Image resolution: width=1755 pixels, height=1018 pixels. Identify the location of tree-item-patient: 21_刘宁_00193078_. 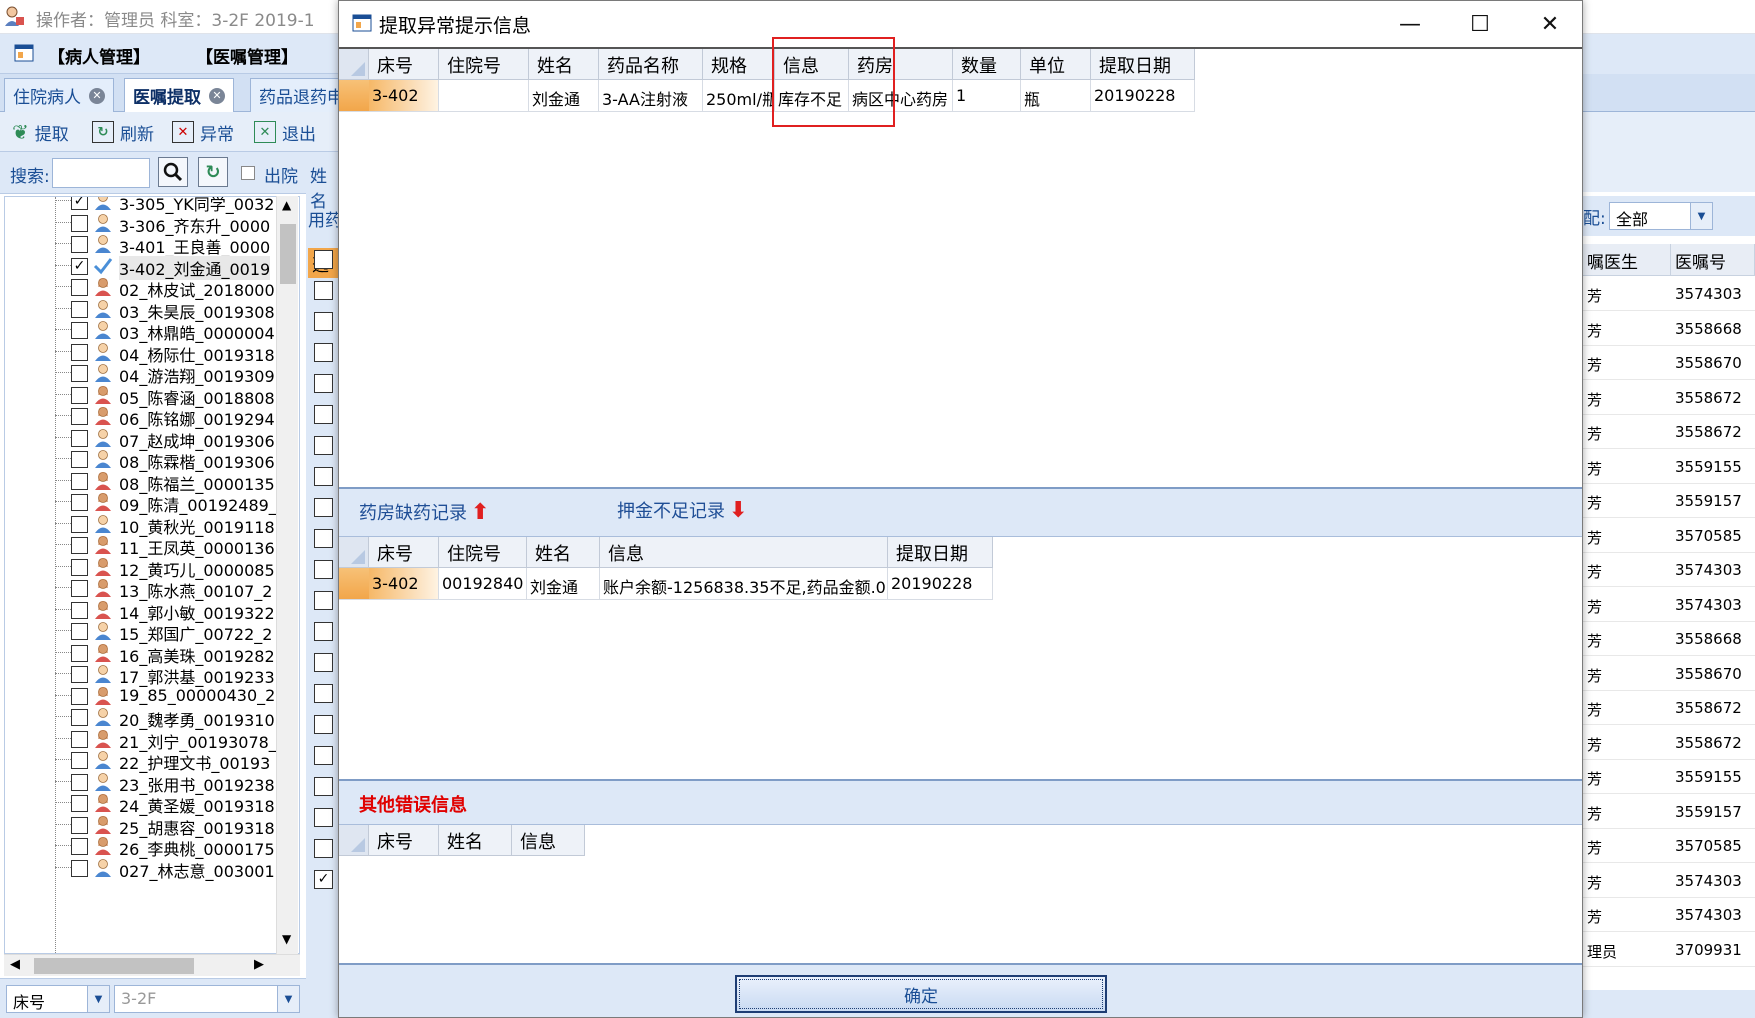
(145, 739).